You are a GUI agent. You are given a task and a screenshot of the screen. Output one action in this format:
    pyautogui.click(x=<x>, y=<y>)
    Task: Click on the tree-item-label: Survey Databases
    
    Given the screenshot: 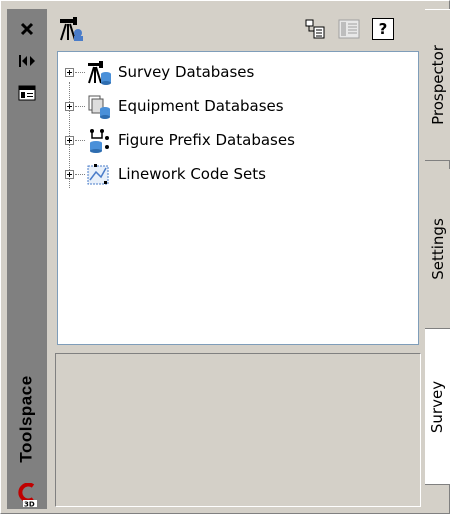 What is the action you would take?
    pyautogui.click(x=186, y=72)
    